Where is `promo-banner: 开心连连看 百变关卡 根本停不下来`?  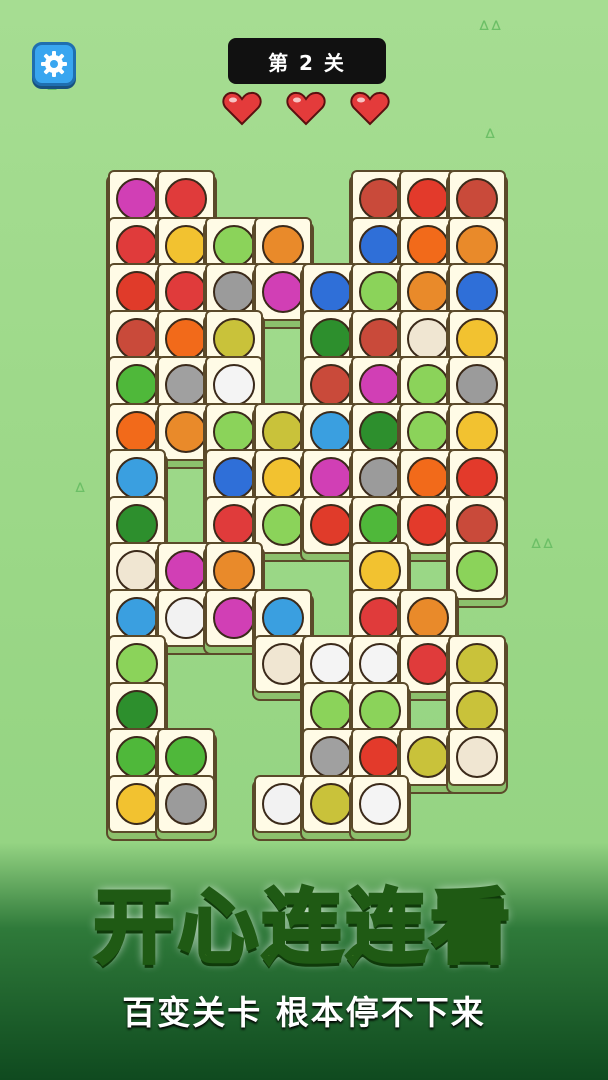
promo-banner: 开心连连看 百变关卡 根本停不下来 is located at coordinates (304, 956).